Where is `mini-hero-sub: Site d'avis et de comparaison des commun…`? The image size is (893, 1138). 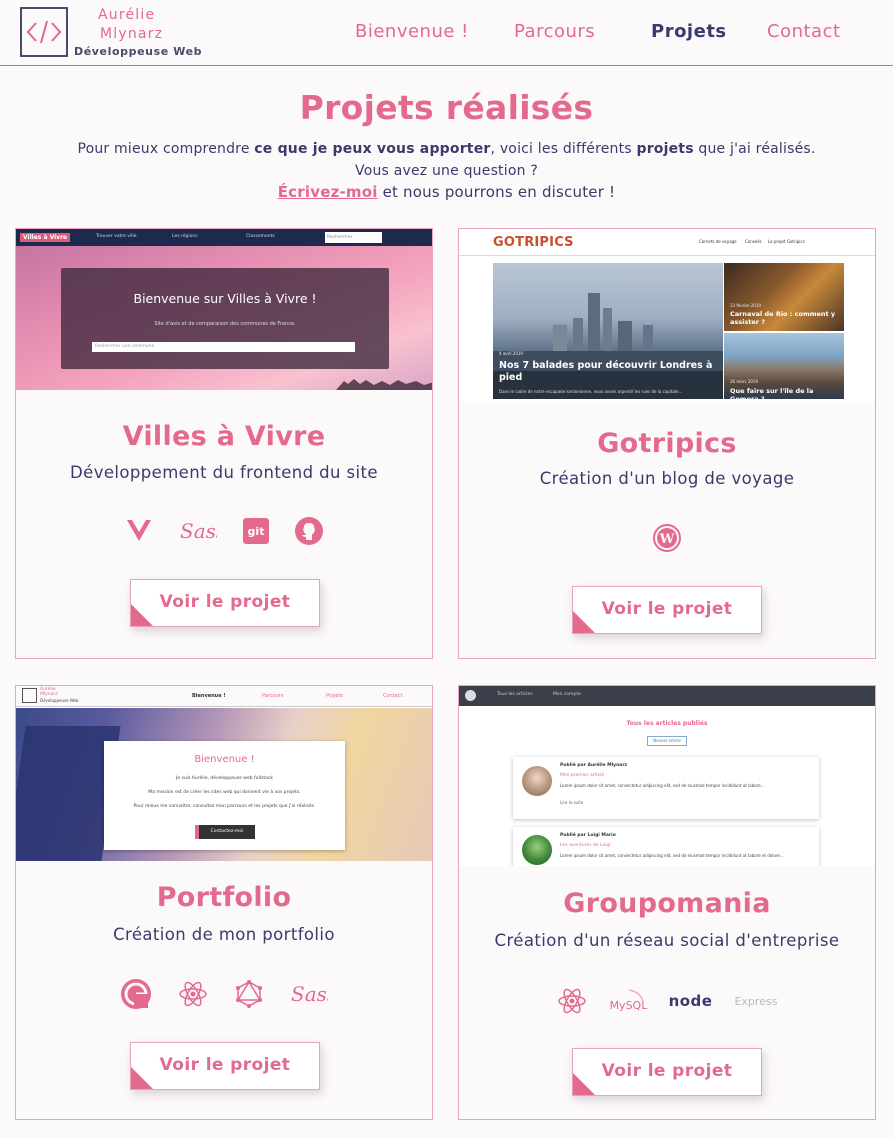 mini-hero-sub: Site d'avis et de comparaison des commun… is located at coordinates (225, 324).